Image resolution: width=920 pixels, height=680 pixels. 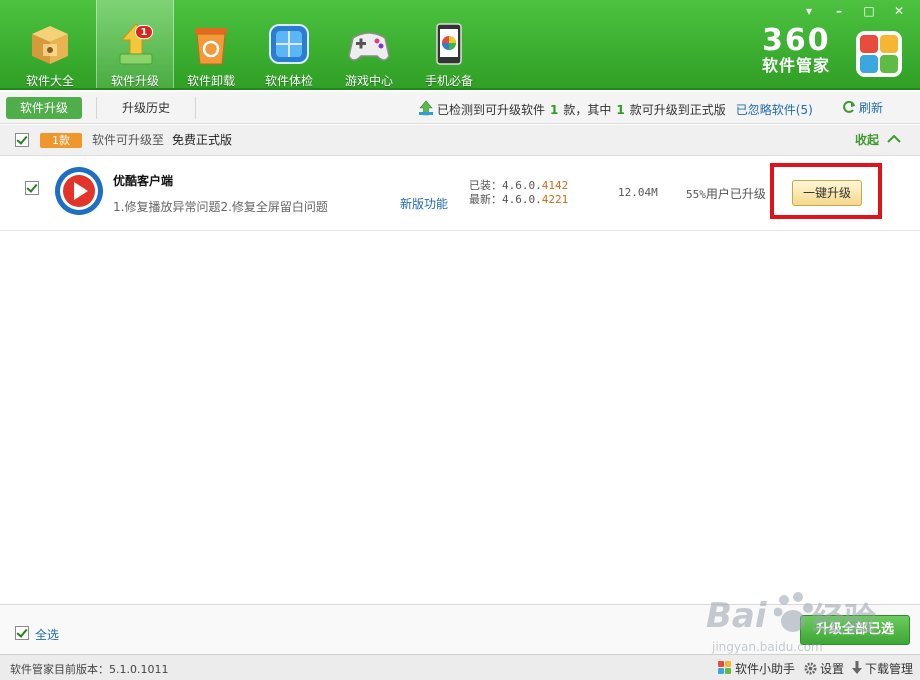 I want to click on brand-logo-icon, so click(x=879, y=54).